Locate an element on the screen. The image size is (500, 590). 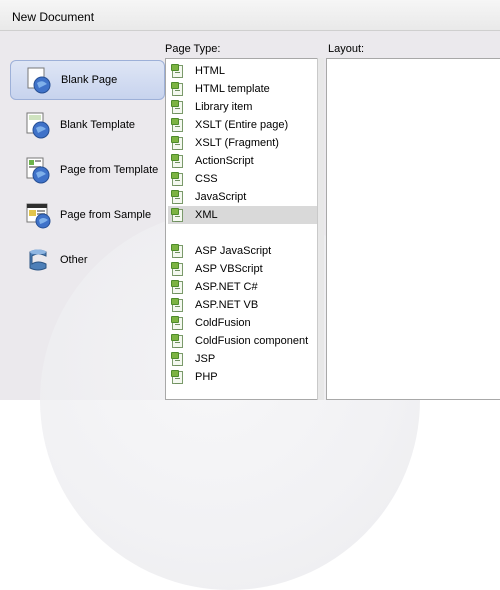
page-type-item-xslt-entire: XSLT (Entire page) is located at coordinates (243, 125).